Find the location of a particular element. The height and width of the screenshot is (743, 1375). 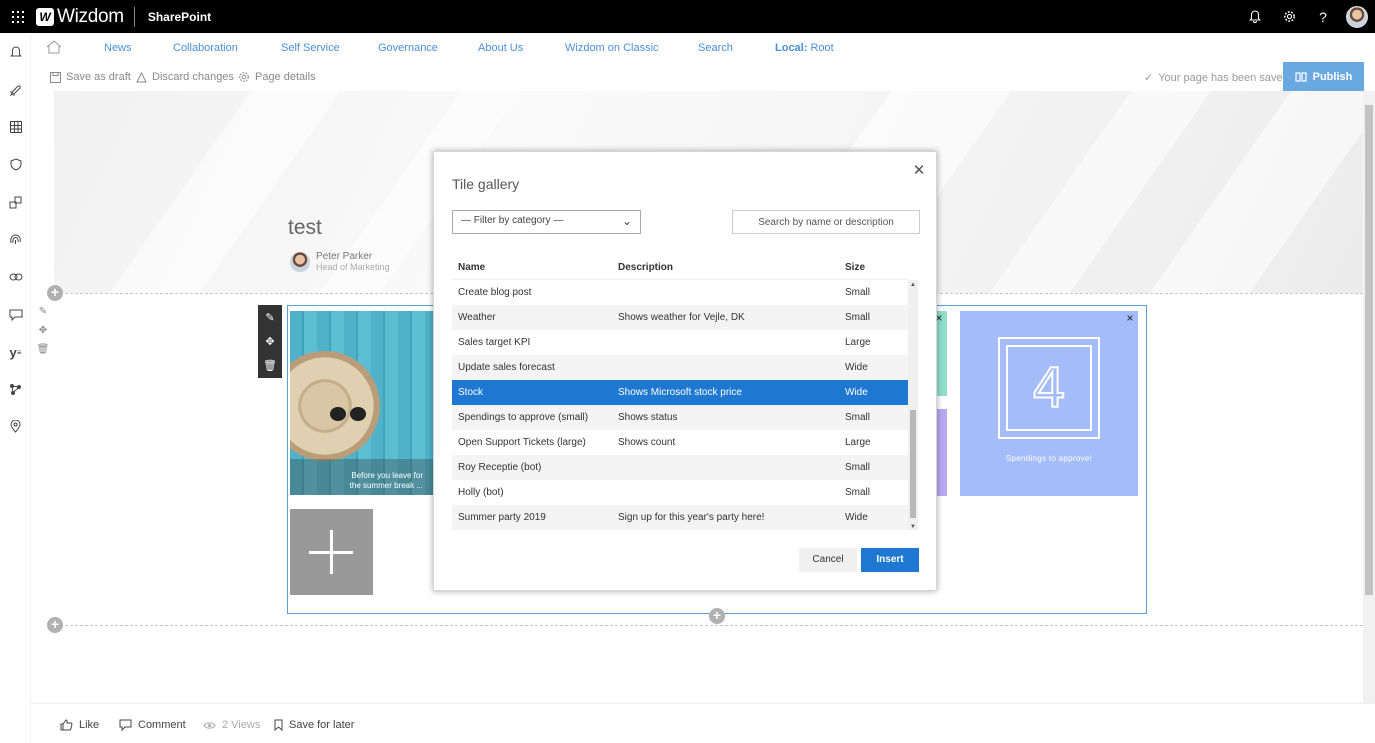

nav-governance: Governance is located at coordinates (408, 48).